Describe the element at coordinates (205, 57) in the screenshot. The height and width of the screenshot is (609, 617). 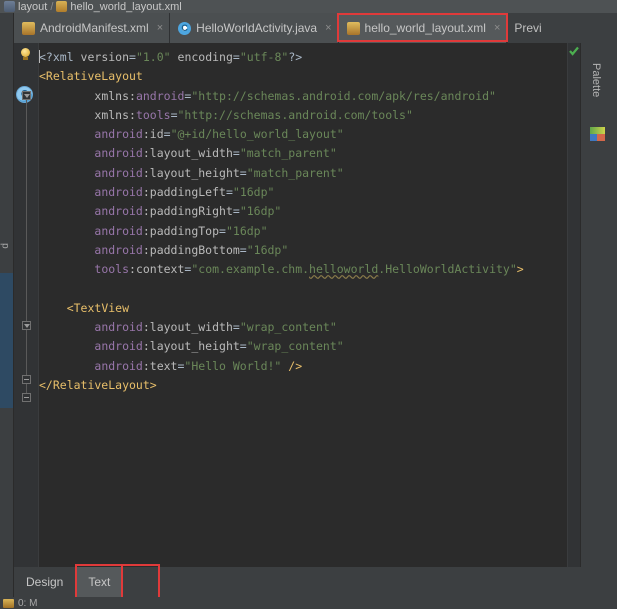
I see `code-token: encoding` at that location.